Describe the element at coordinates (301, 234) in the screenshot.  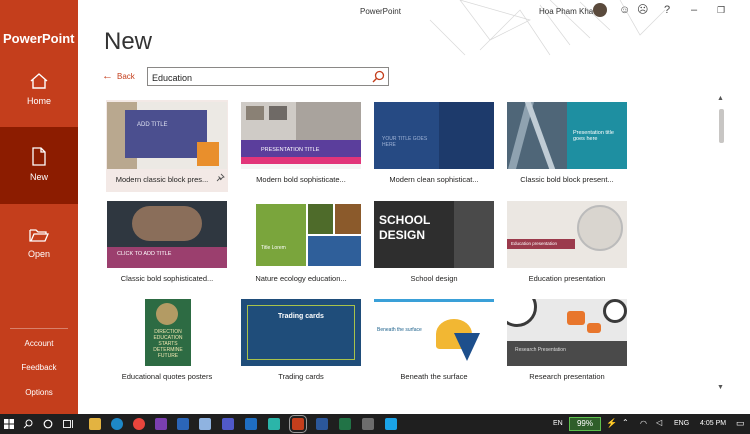
I see `template-thumbnail: Title Lorem` at that location.